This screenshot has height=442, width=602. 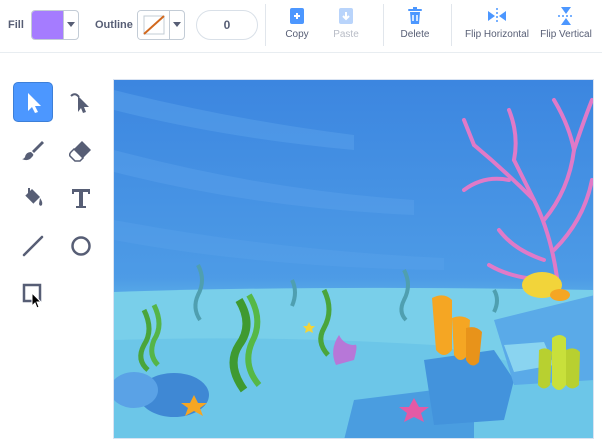 I want to click on flip-vertical-label: Flip Vertical, so click(x=566, y=34).